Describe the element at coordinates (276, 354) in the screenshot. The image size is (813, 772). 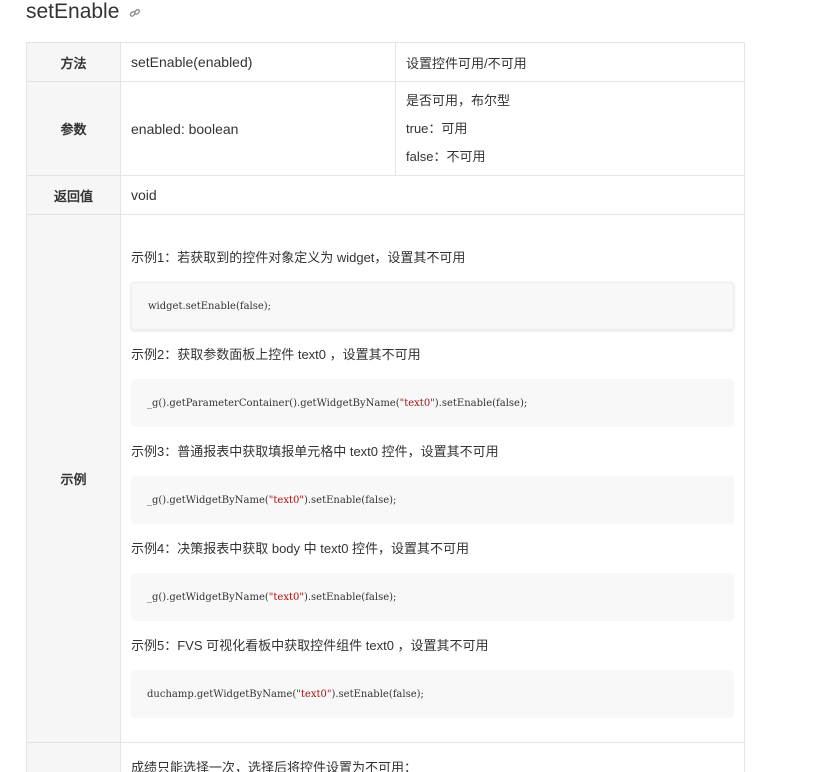
I see `example-title: 示例2：获取参数面板上控件 text0 ，设置其不可用` at that location.